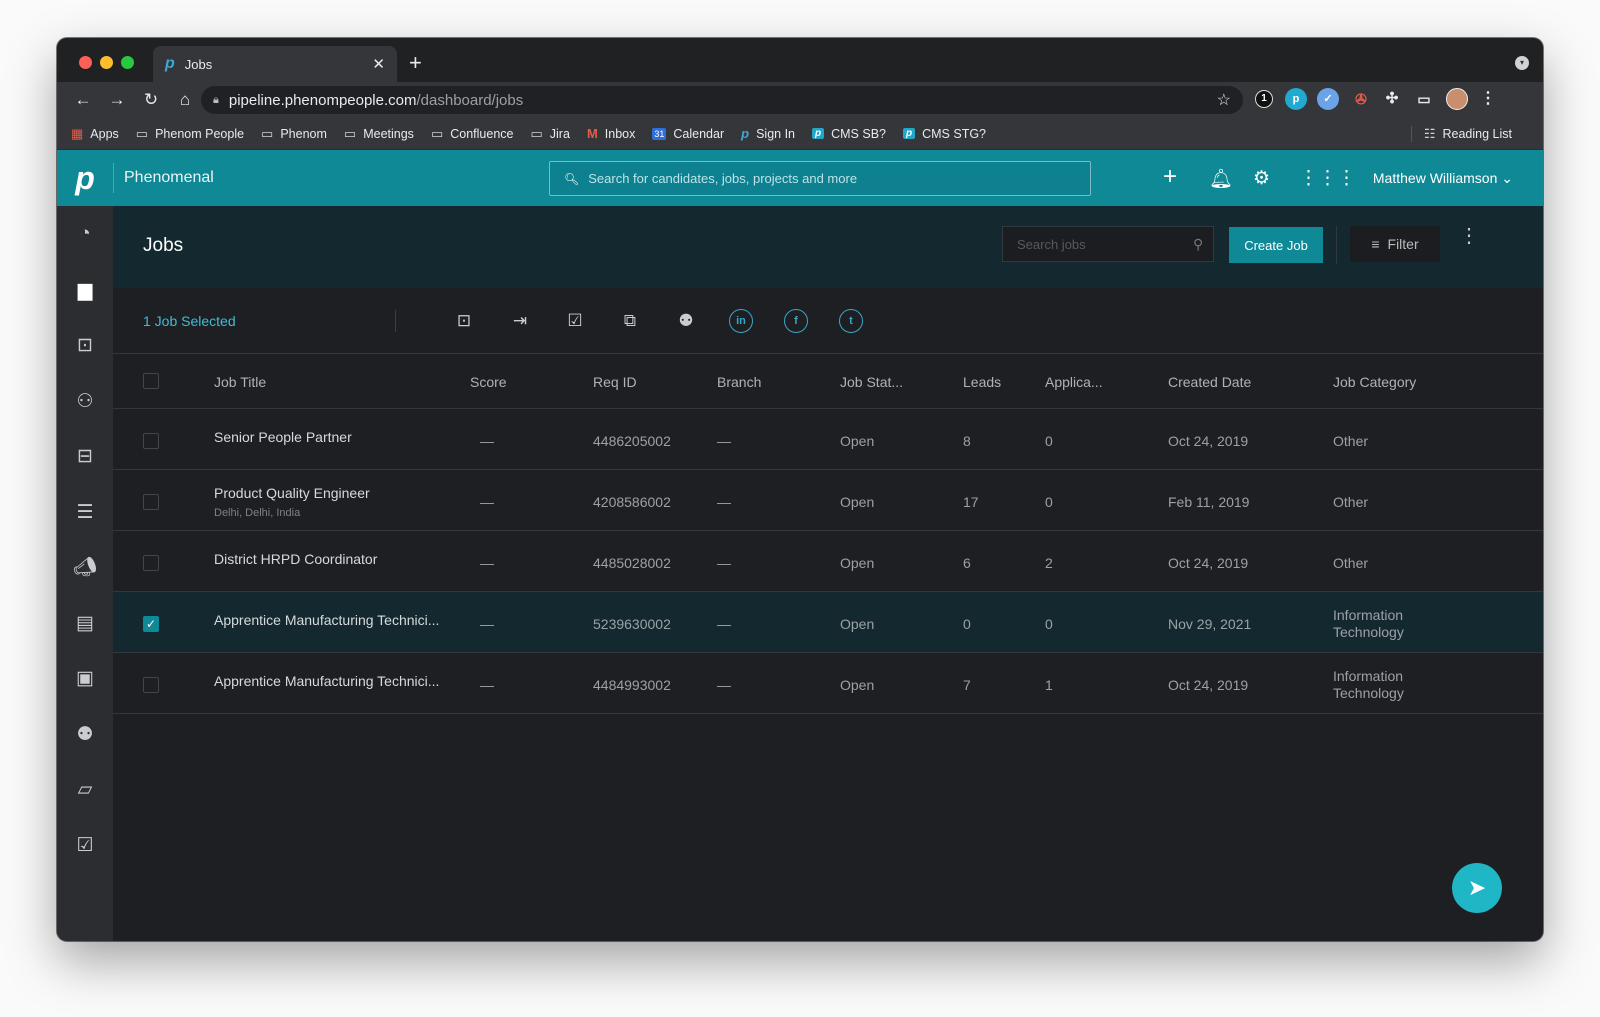  I want to click on phenom-logo-icon: p, so click(85, 178).